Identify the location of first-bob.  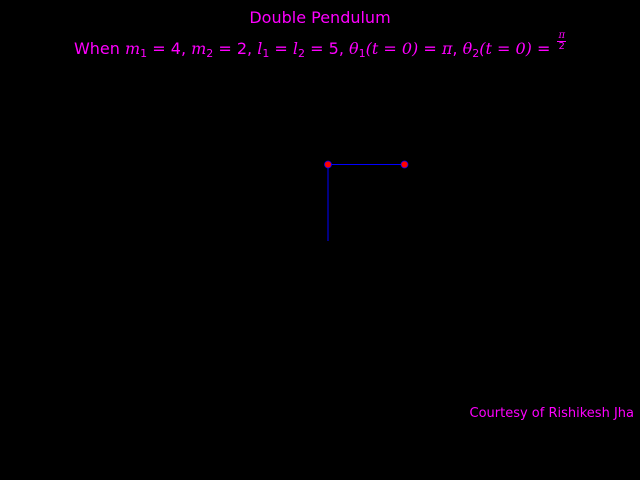
(328, 164).